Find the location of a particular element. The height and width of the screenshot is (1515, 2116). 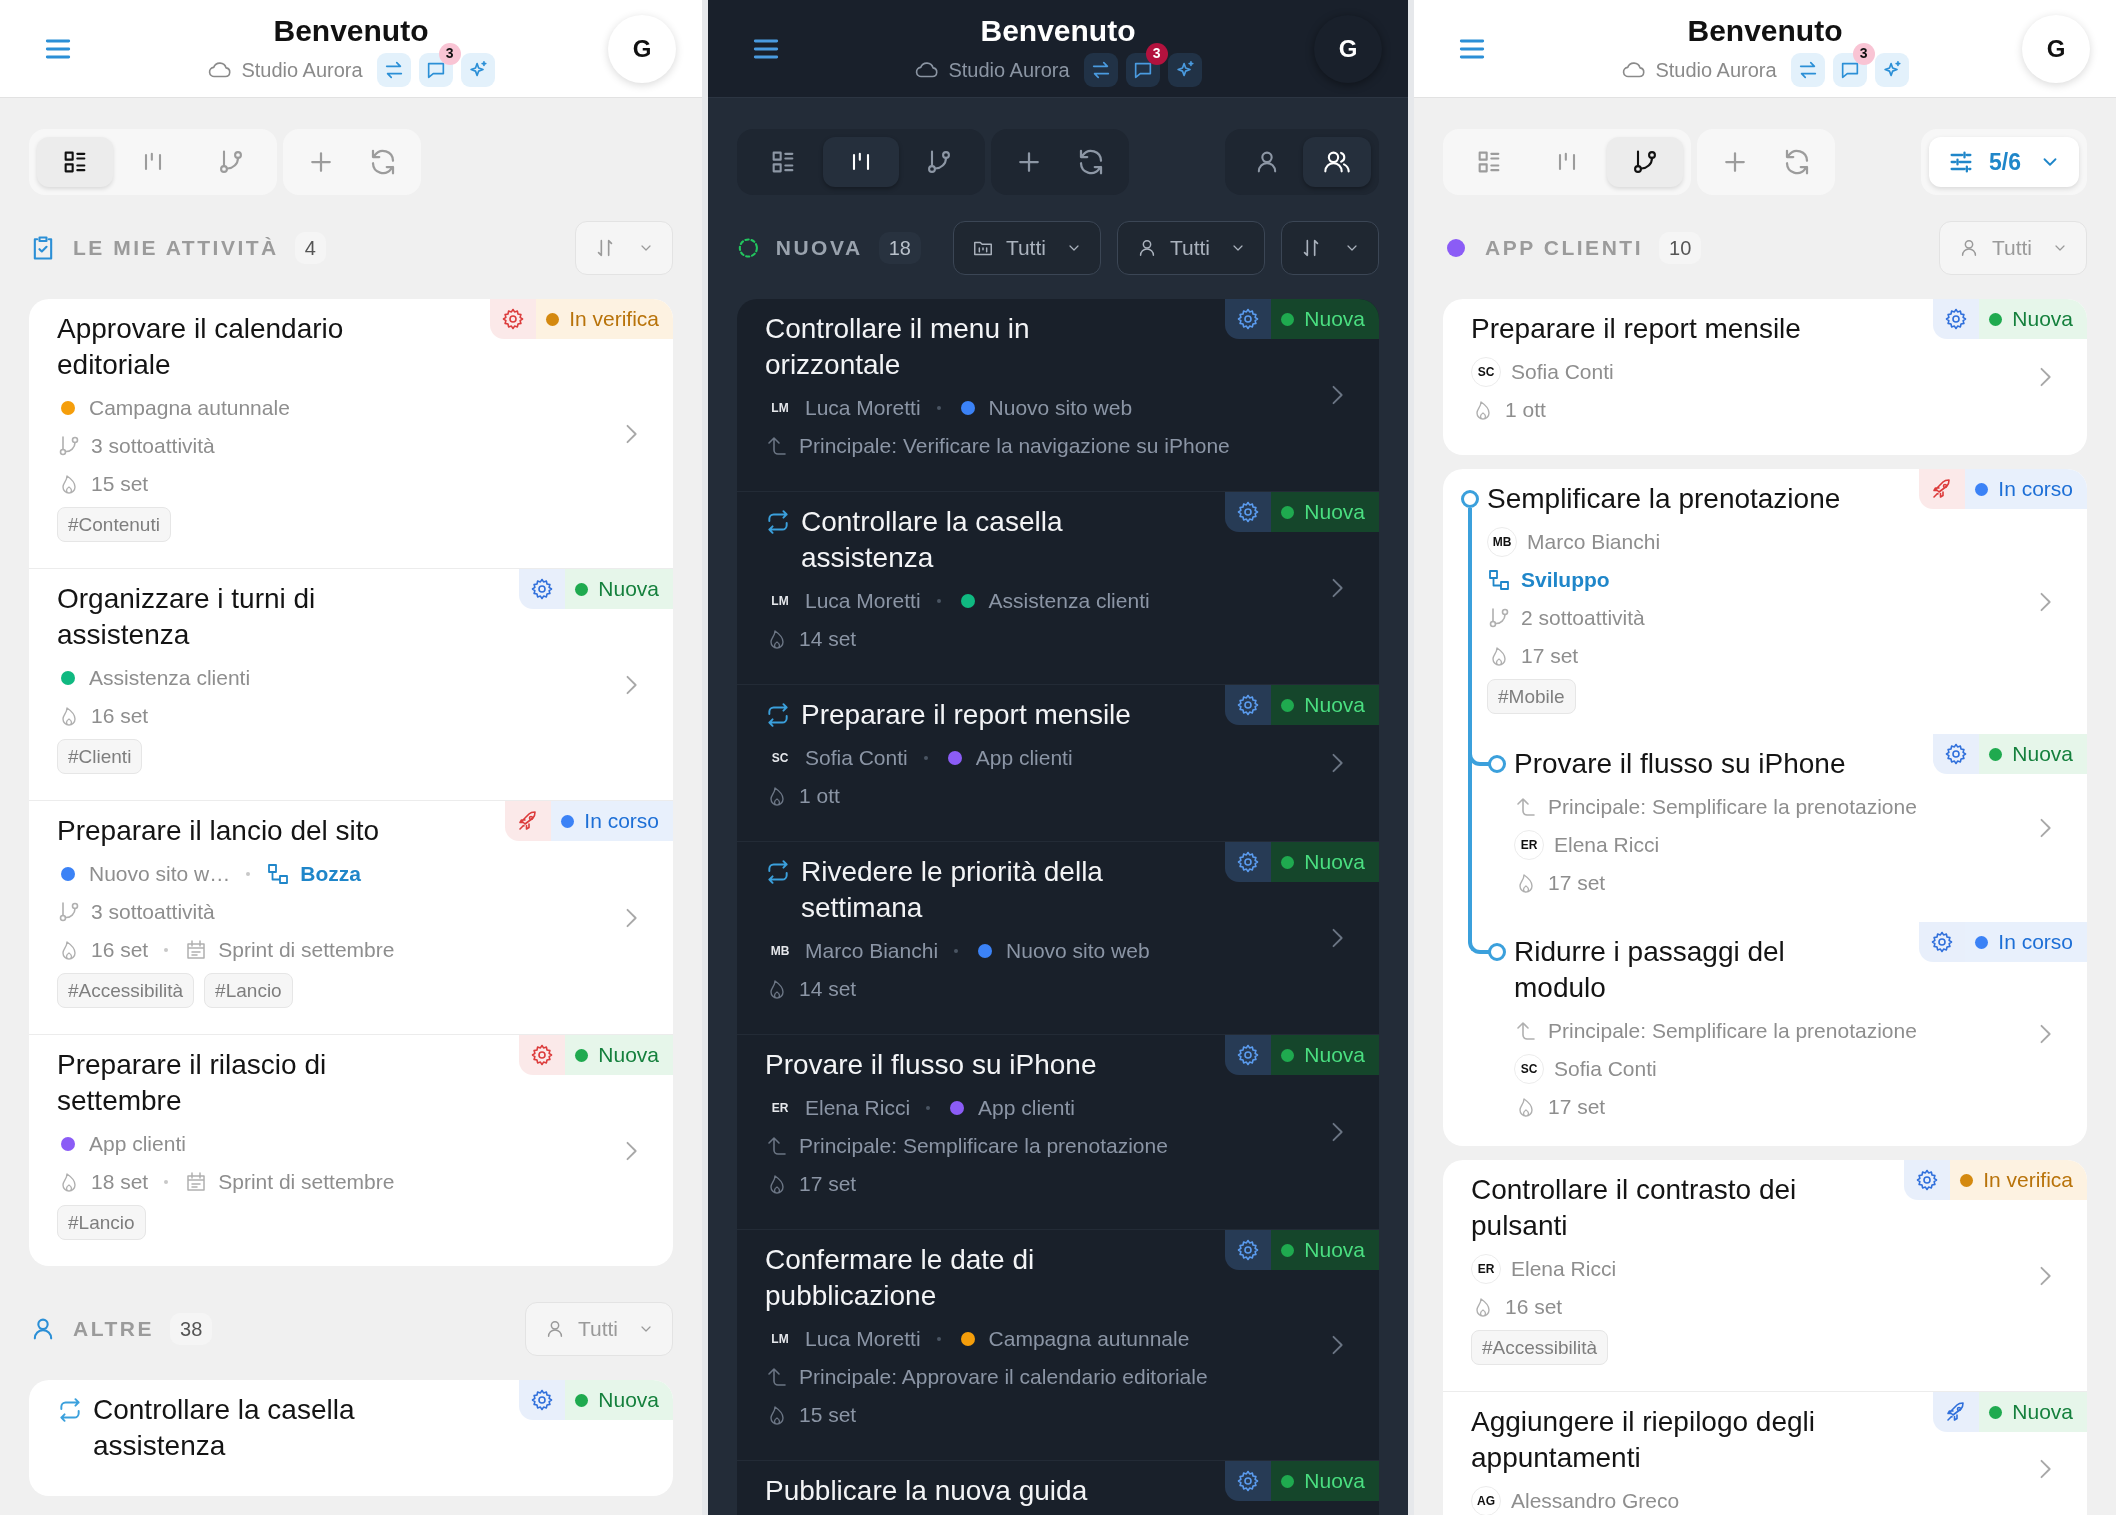

task-title: Pubblicare la nuova guida is located at coordinates (926, 1491).